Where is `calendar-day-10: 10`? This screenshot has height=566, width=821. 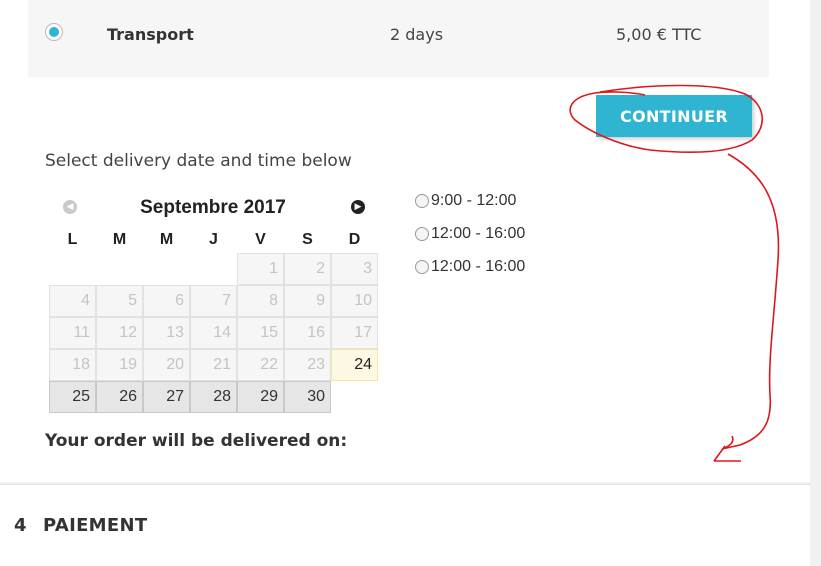
calendar-day-10: 10 is located at coordinates (354, 301).